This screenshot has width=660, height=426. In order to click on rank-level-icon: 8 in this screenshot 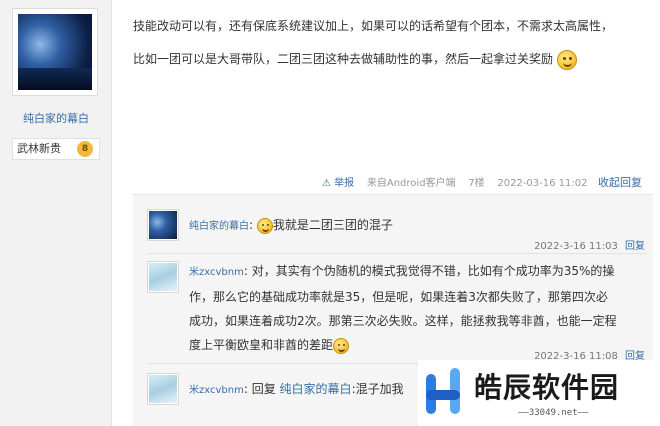, I will do `click(85, 149)`.